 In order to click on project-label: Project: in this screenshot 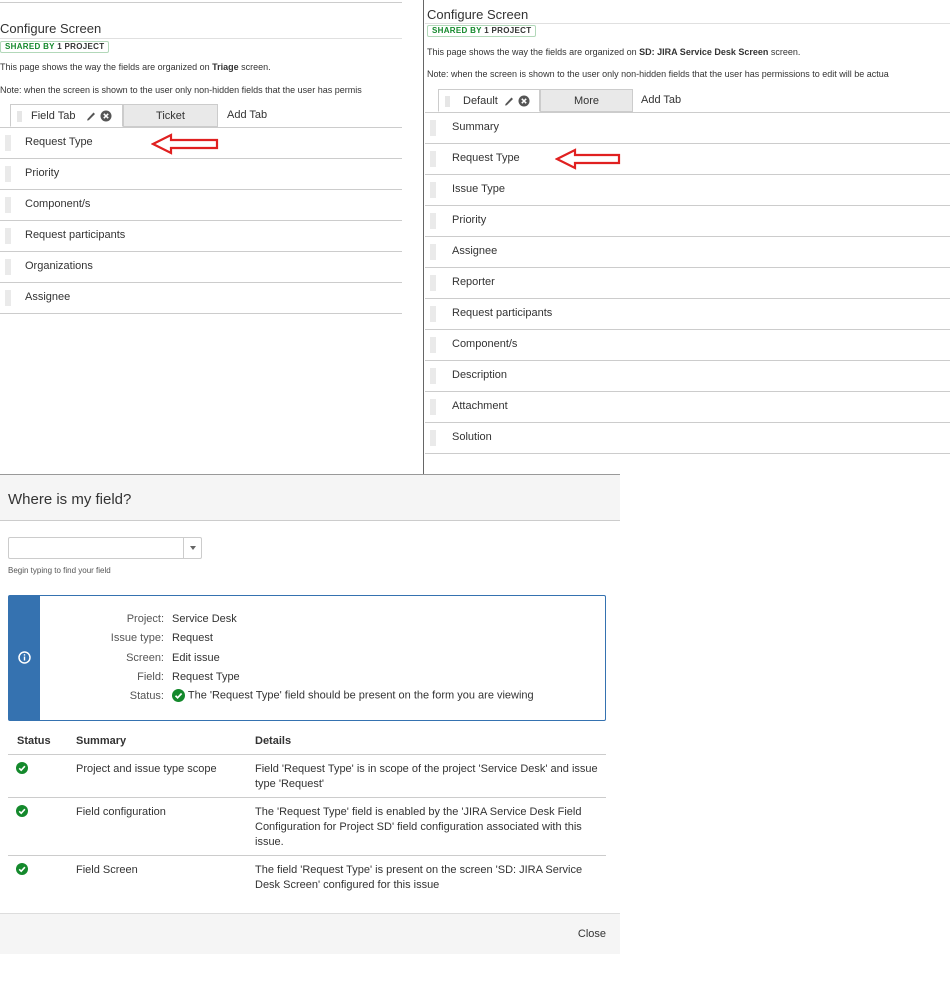, I will do `click(145, 619)`.